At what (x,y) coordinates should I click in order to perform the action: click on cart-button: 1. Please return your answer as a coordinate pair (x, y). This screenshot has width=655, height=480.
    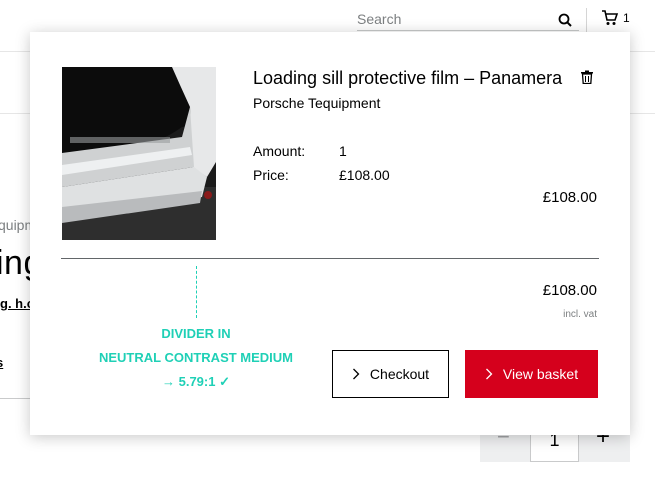
    Looking at the image, I should click on (615, 18).